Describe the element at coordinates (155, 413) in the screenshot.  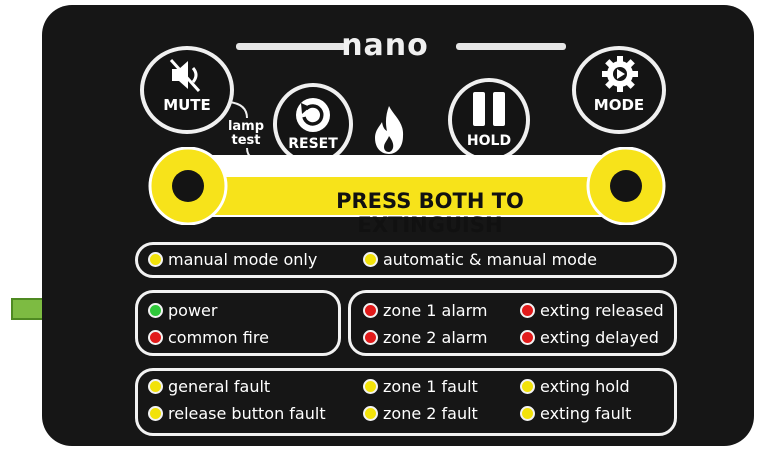
I see `led-release-button-fault` at that location.